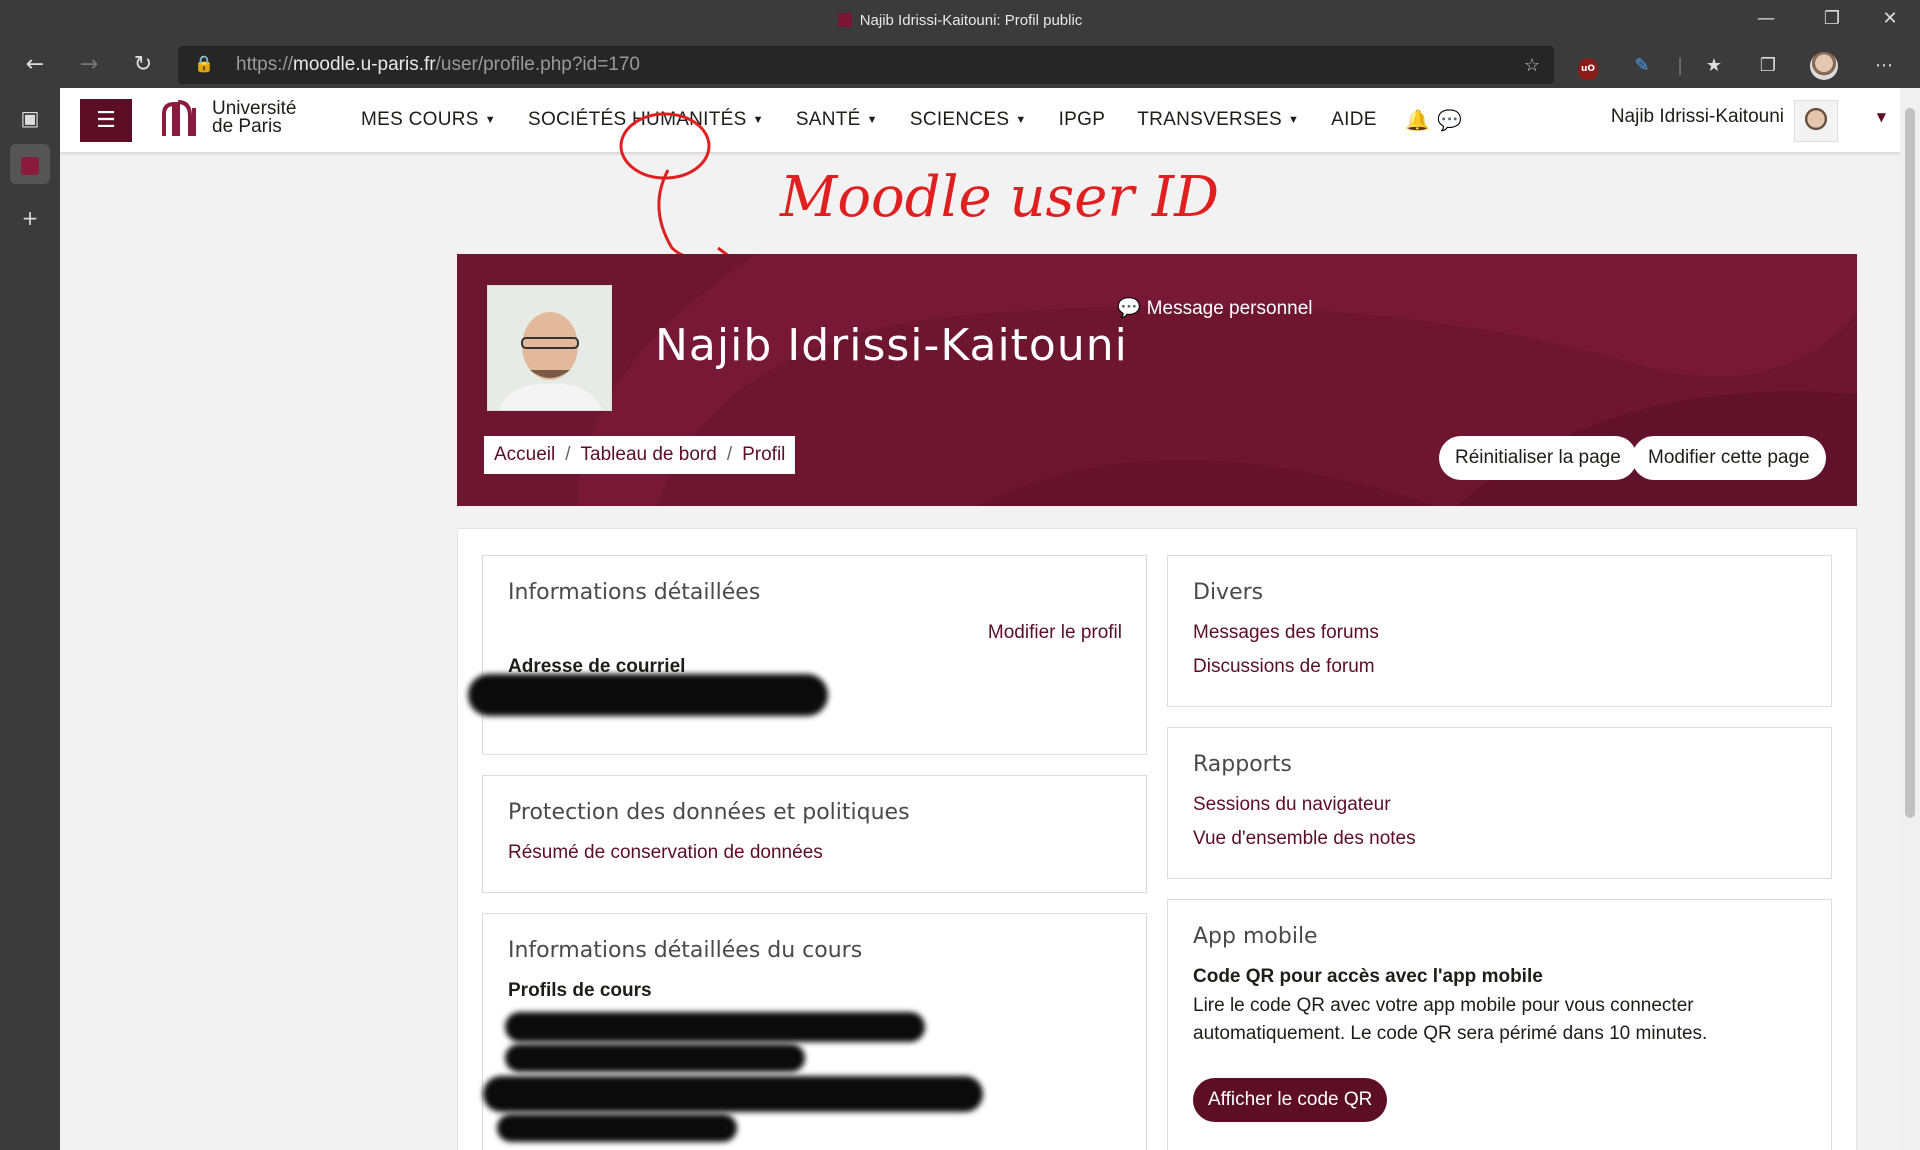 The width and height of the screenshot is (1920, 1150). I want to click on message-label: Message personnel, so click(1229, 308).